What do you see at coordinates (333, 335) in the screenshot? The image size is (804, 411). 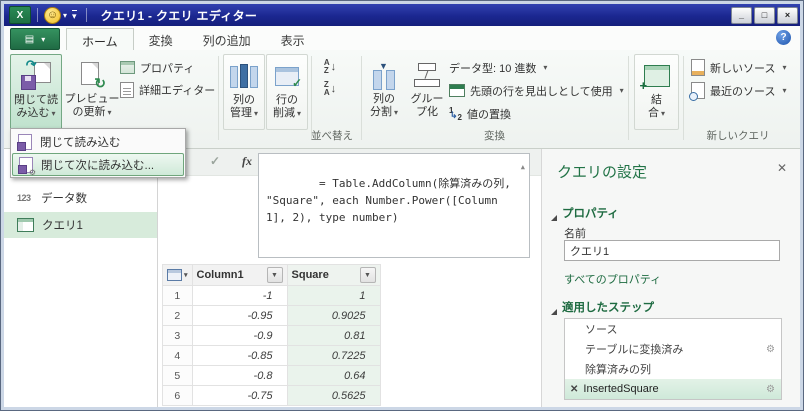 I see `cell-square: 0.81` at bounding box center [333, 335].